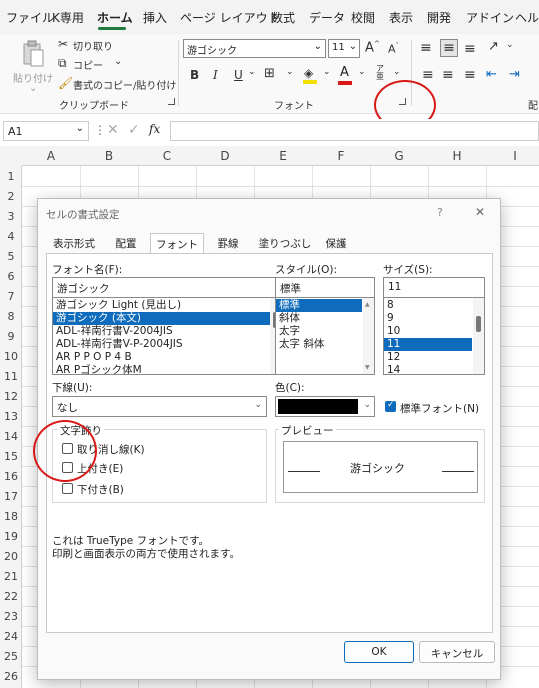 Image resolution: width=539 pixels, height=688 pixels. Describe the element at coordinates (11, 476) in the screenshot. I see `row-header: 16` at that location.